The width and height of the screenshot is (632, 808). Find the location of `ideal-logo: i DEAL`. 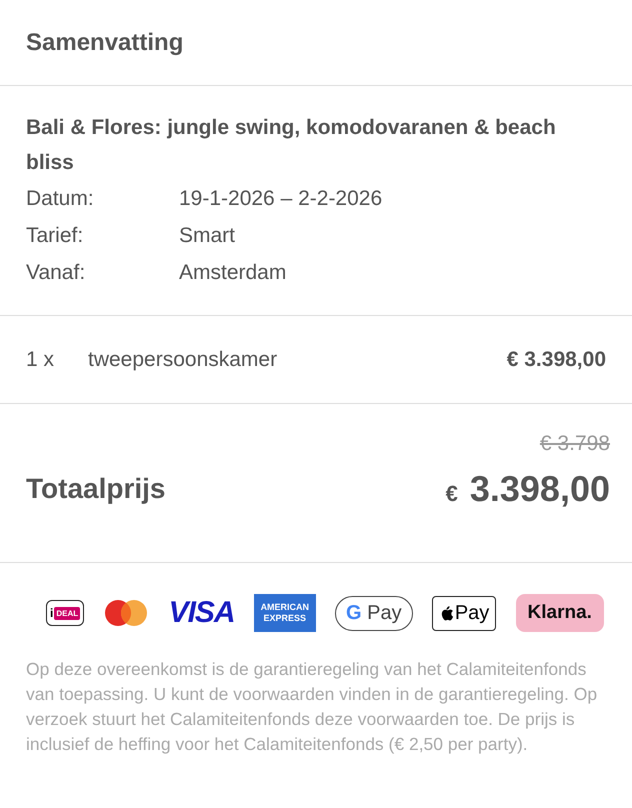

ideal-logo: i DEAL is located at coordinates (65, 613).